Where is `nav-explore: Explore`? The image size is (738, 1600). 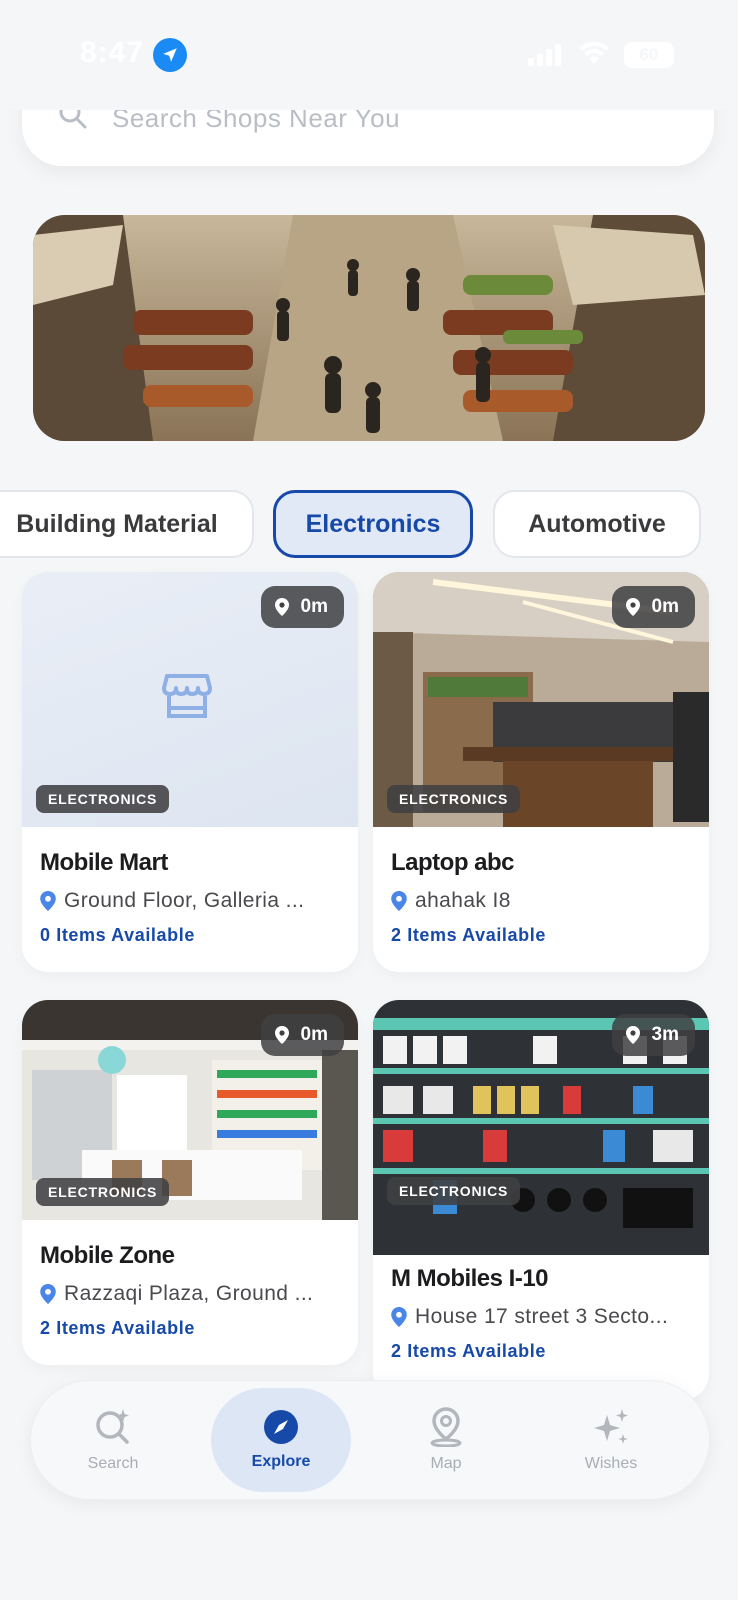 nav-explore: Explore is located at coordinates (281, 1440).